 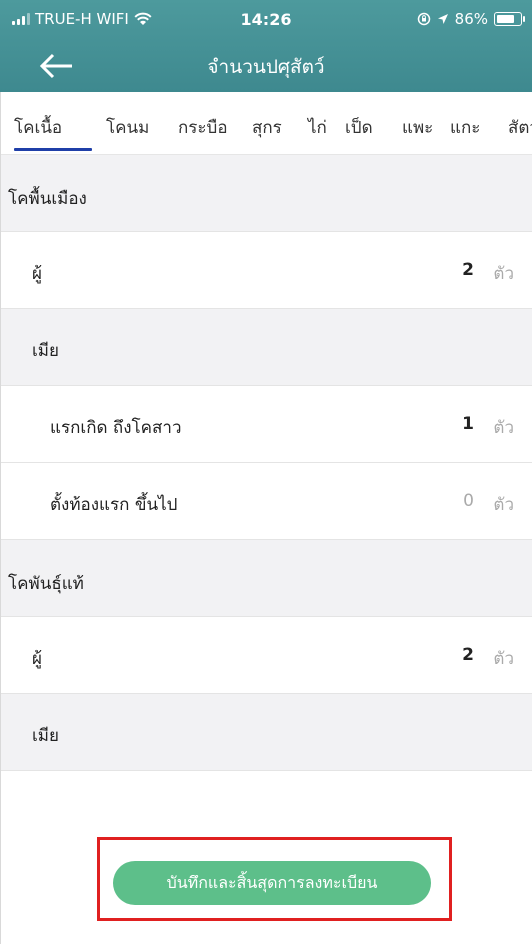 I want to click on top-bar: TRUE-H WIFI 14:26 86% จำนวนปศุสัตว์, so click(x=266, y=46).